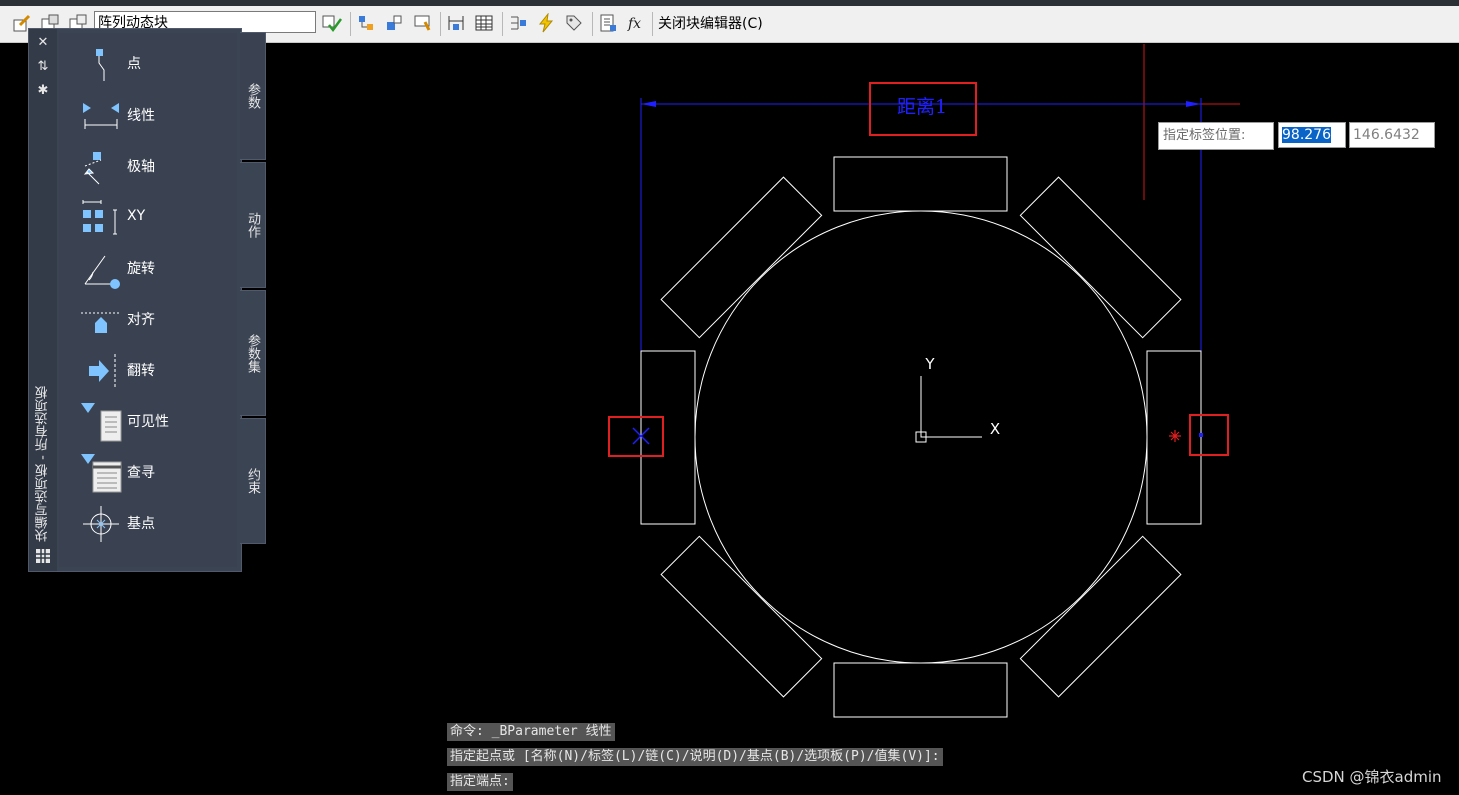  I want to click on tool-point: 点, so click(148, 64).